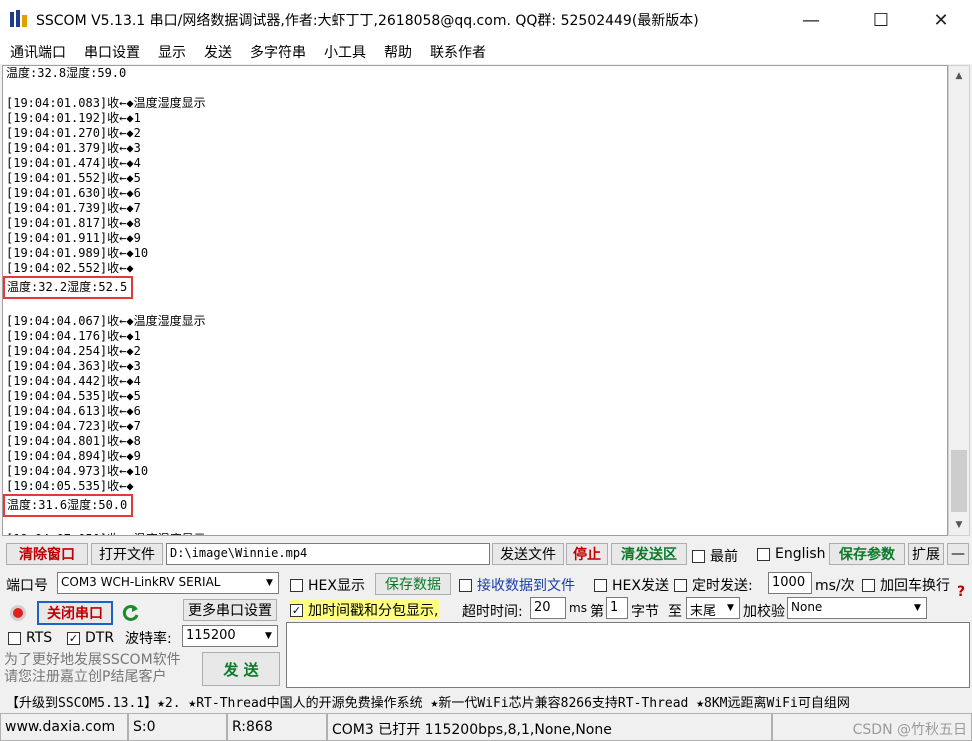 This screenshot has height=741, width=972. What do you see at coordinates (73, 118) in the screenshot?
I see `receive-line: [19:04:01.192]收←◆1` at bounding box center [73, 118].